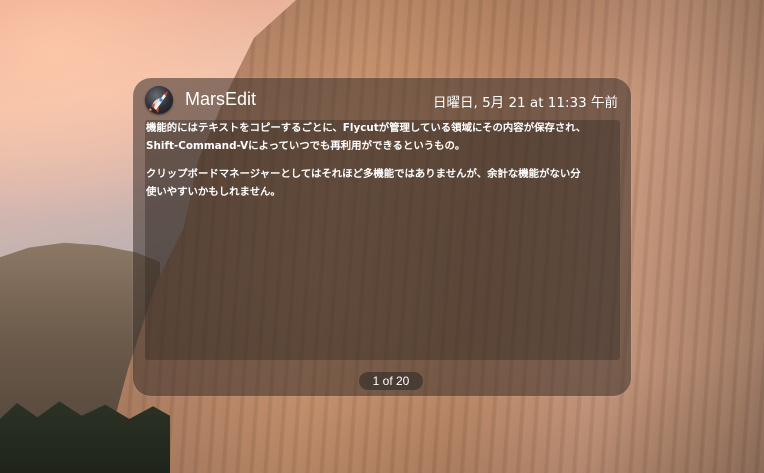  I want to click on body-line: 使いやすいかもしれません。, so click(213, 191).